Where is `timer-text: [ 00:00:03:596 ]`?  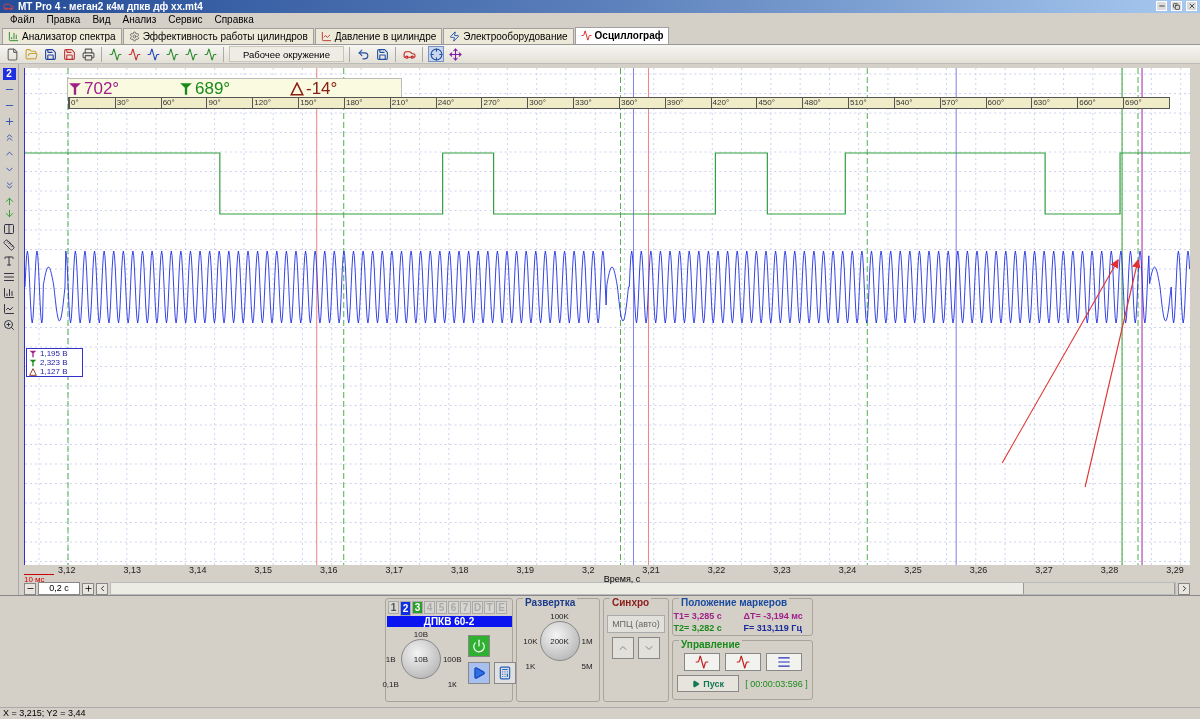
timer-text: [ 00:00:03:596 ] is located at coordinates (776, 683).